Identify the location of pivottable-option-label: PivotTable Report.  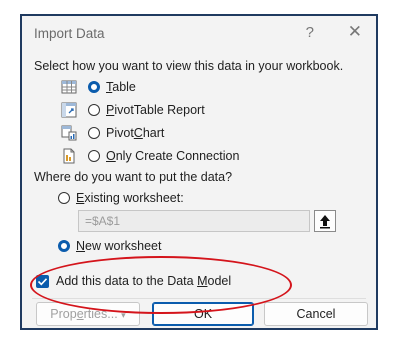
(155, 110).